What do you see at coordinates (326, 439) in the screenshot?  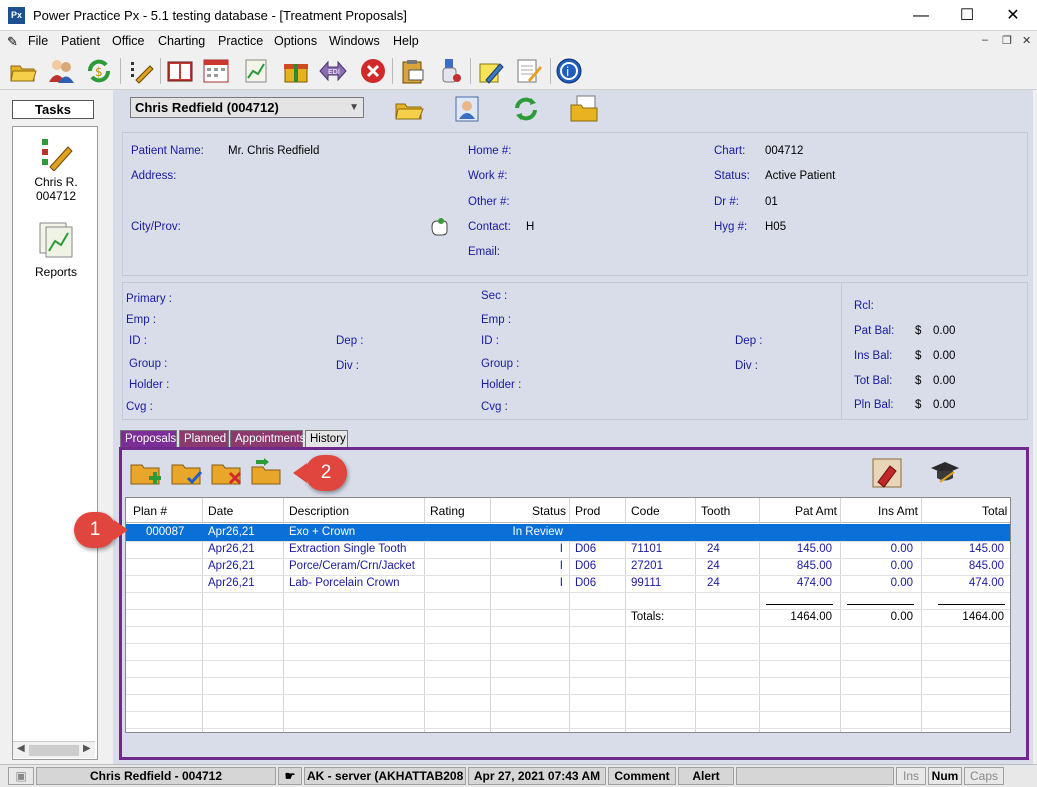 I see `tab-history: History` at bounding box center [326, 439].